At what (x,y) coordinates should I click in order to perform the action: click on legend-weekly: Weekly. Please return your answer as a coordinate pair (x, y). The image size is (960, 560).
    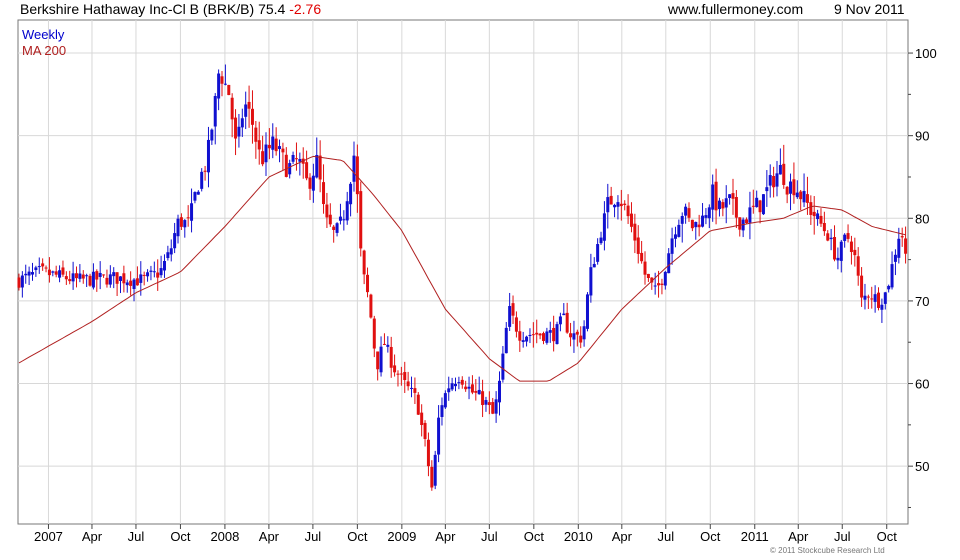
    Looking at the image, I should click on (43, 34).